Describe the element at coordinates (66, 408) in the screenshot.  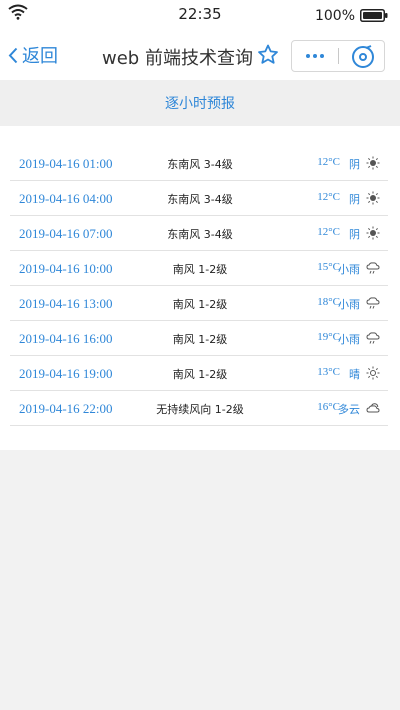
I see `forecast-time: 2019-04-16 22:00` at that location.